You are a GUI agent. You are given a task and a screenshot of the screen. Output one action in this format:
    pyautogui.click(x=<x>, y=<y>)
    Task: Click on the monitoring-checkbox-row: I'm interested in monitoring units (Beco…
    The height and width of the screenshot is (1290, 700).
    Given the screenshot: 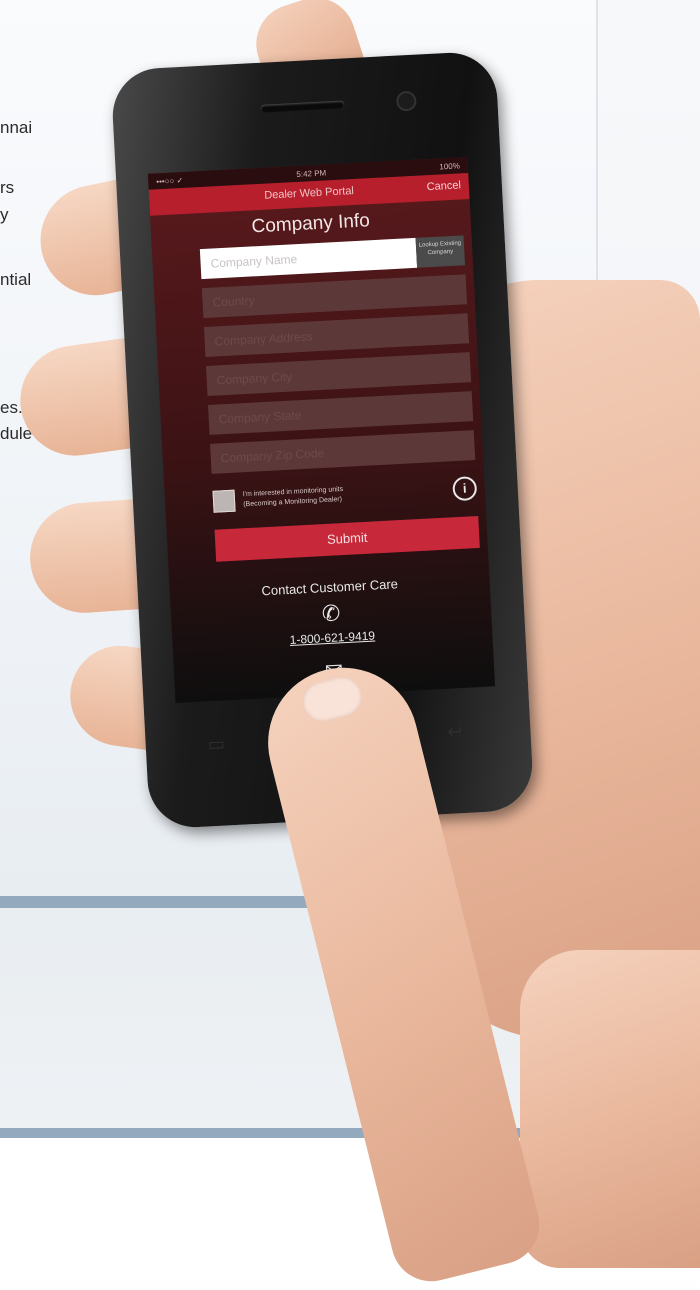 What is the action you would take?
    pyautogui.click(x=345, y=495)
    